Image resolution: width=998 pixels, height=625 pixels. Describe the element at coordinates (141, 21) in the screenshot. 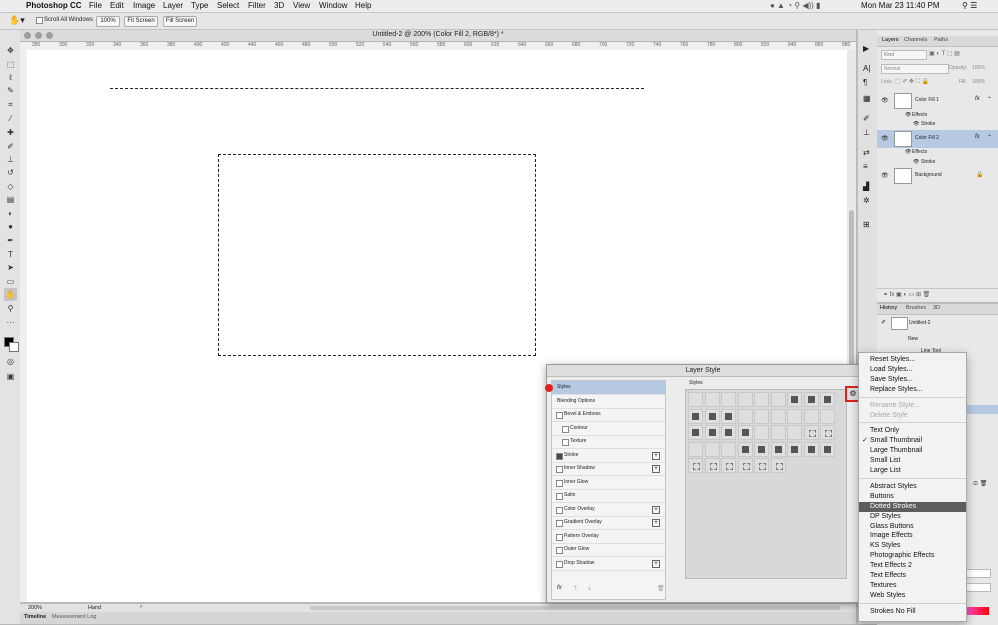

I see `fit-screen-button: Fit Screen` at that location.